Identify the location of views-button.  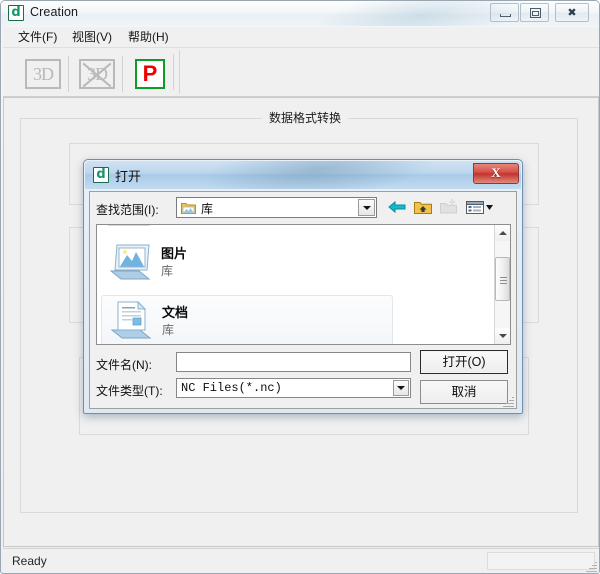
(479, 207).